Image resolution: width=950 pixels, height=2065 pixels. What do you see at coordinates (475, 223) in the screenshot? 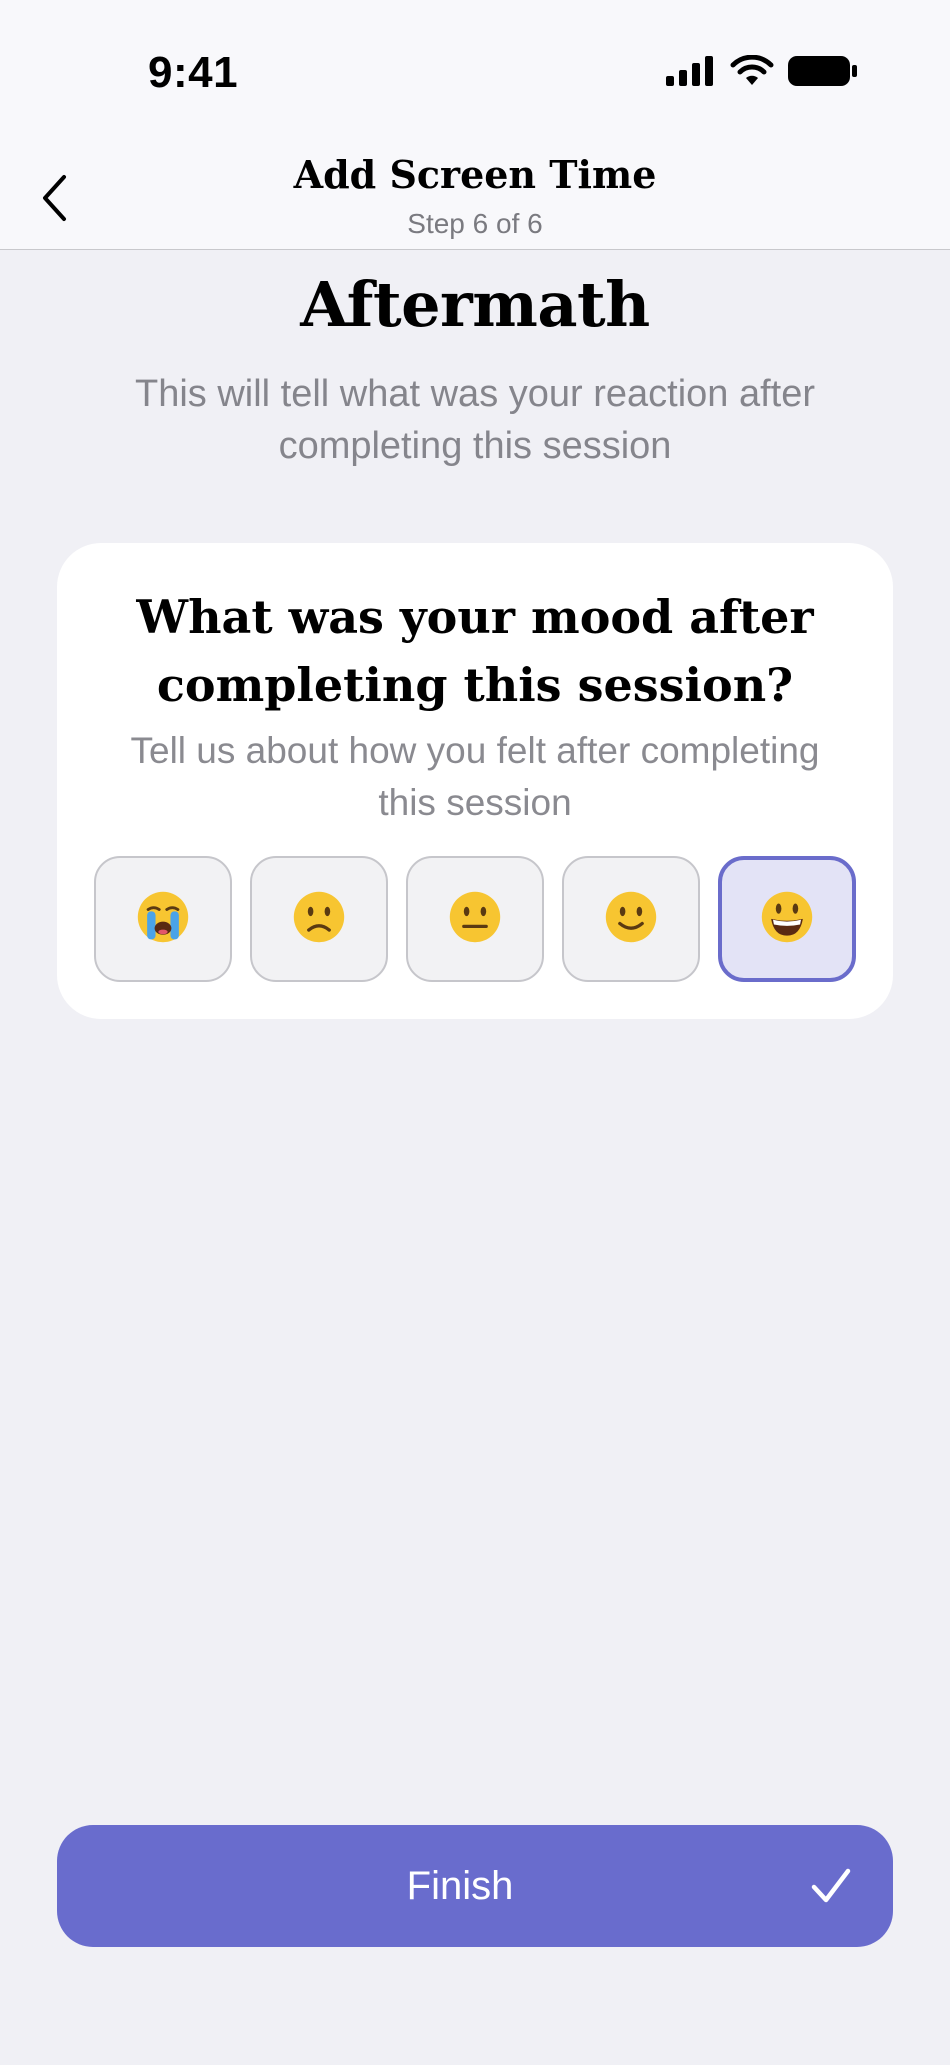
I see `step-indicator: Step 6 of 6` at bounding box center [475, 223].